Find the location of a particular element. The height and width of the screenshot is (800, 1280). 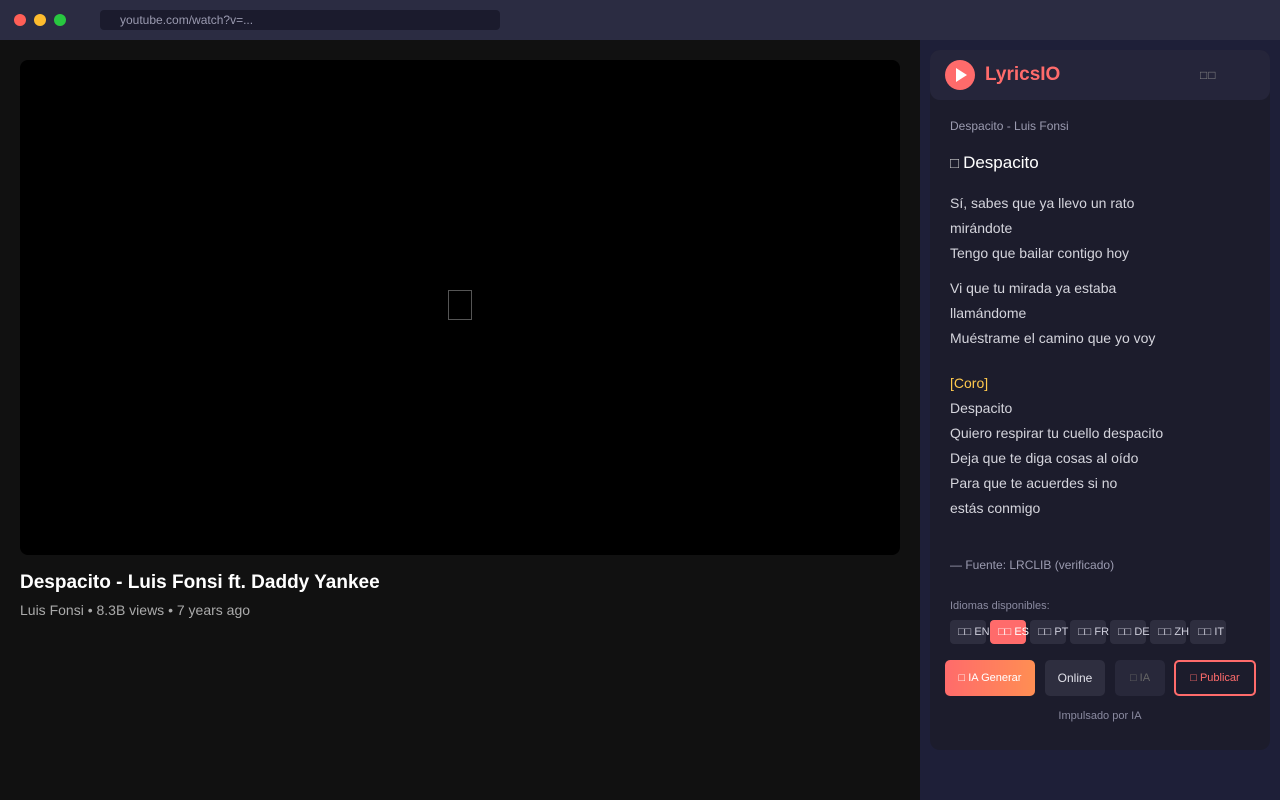

language-chip-it: □□ IT is located at coordinates (1208, 632).